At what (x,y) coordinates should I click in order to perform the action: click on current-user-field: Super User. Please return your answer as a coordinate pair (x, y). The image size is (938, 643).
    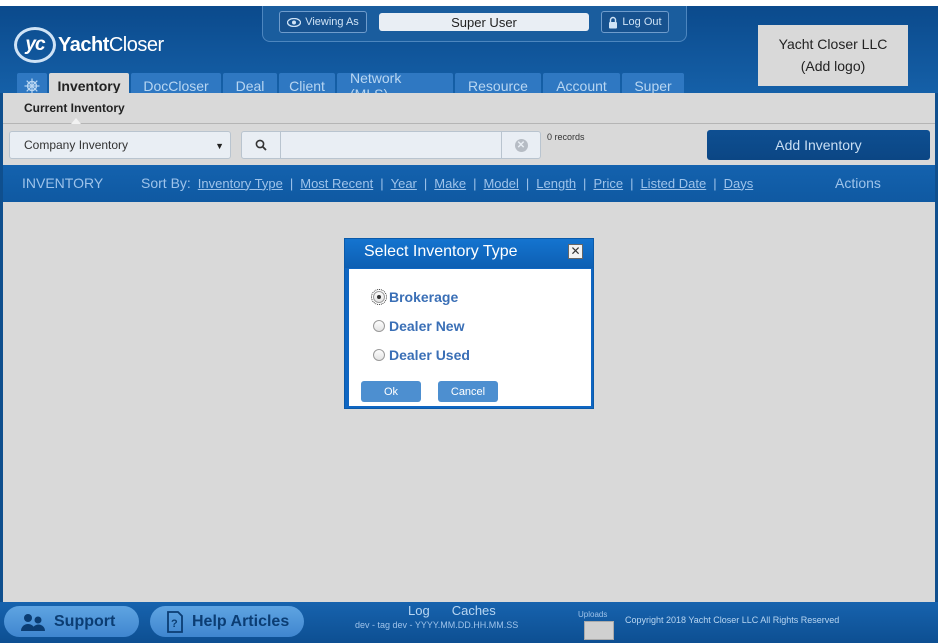
    Looking at the image, I should click on (484, 22).